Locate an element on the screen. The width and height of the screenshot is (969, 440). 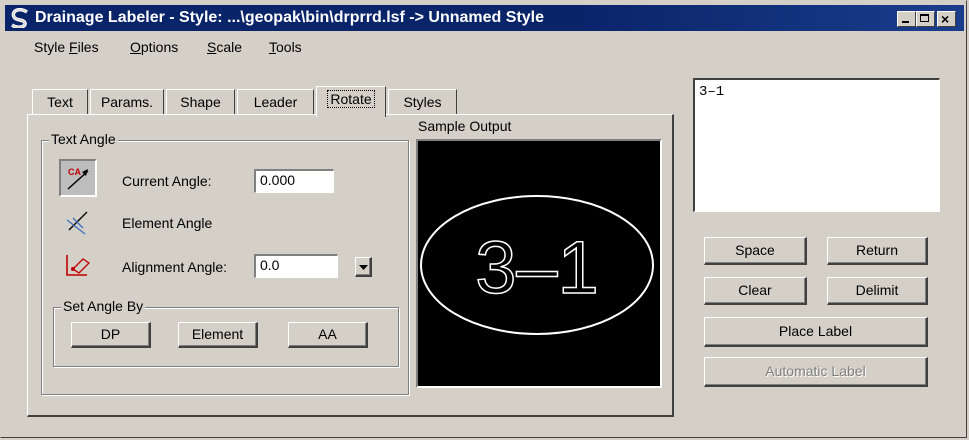
sample-output-label: Sample Output is located at coordinates (465, 126).